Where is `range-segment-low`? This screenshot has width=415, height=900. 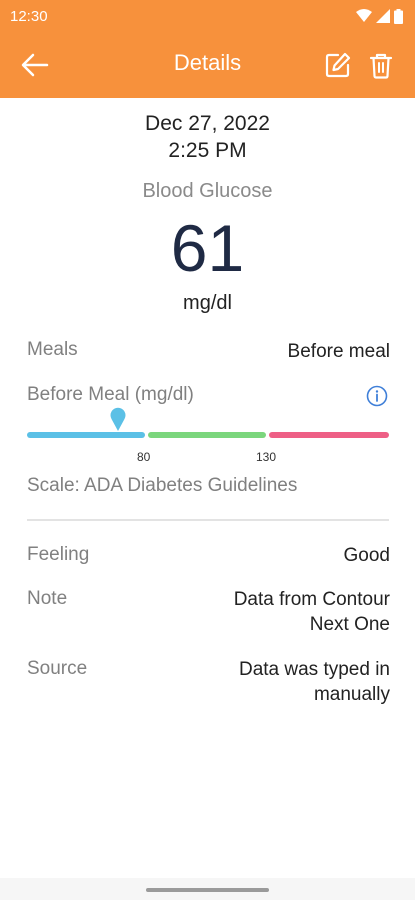
range-segment-low is located at coordinates (86, 435).